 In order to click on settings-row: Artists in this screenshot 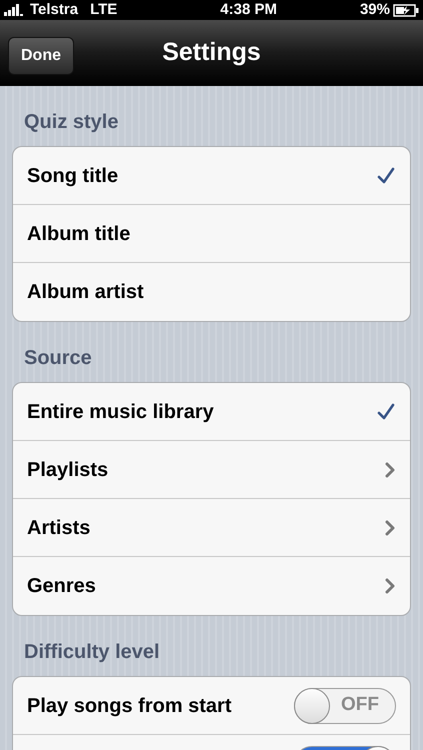, I will do `click(211, 528)`.